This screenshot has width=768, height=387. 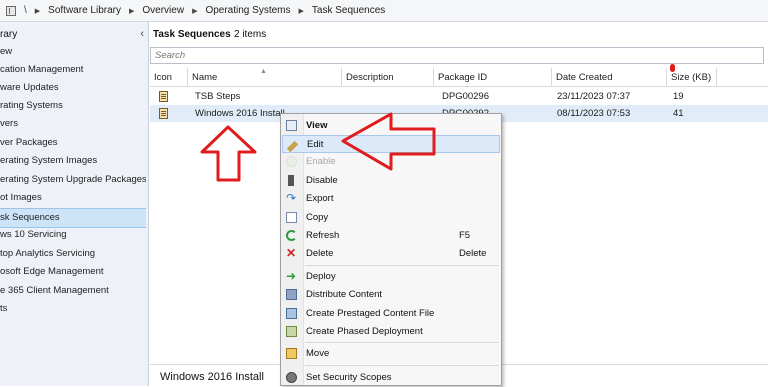 I want to click on sidebar-item: cation Management, so click(x=73, y=70).